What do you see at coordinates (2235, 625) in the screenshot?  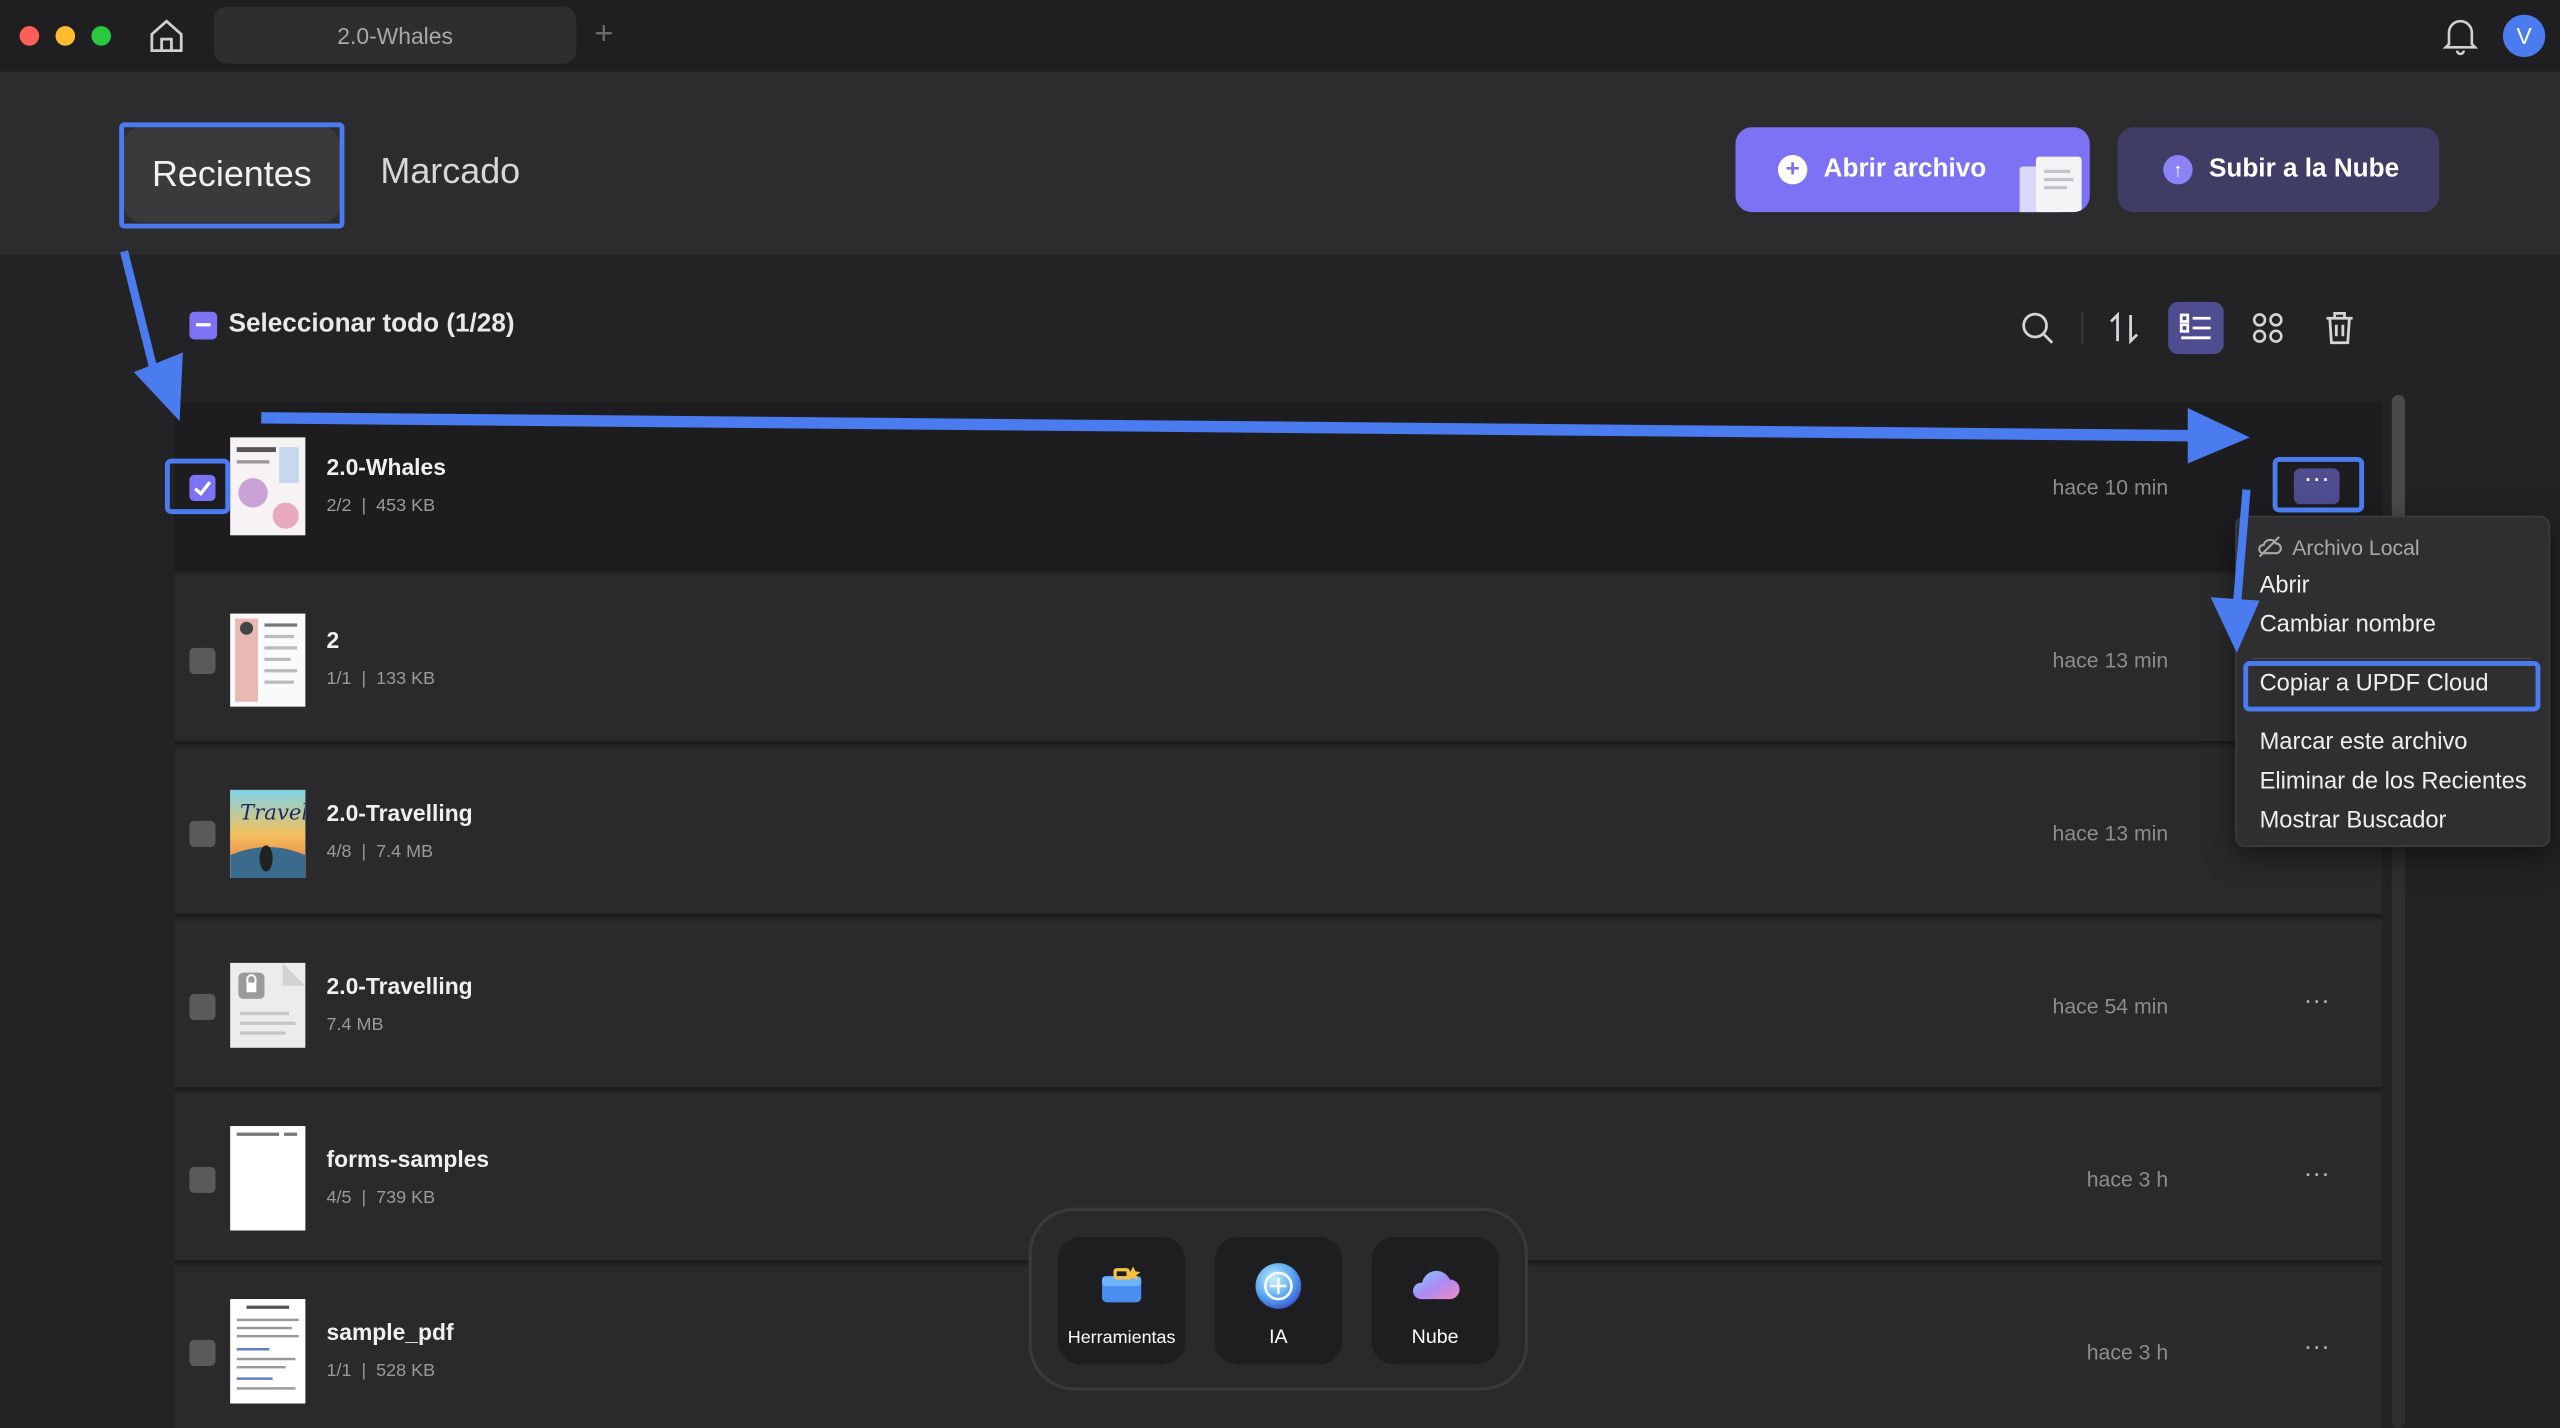 I see `arrow-head-down-menu` at bounding box center [2235, 625].